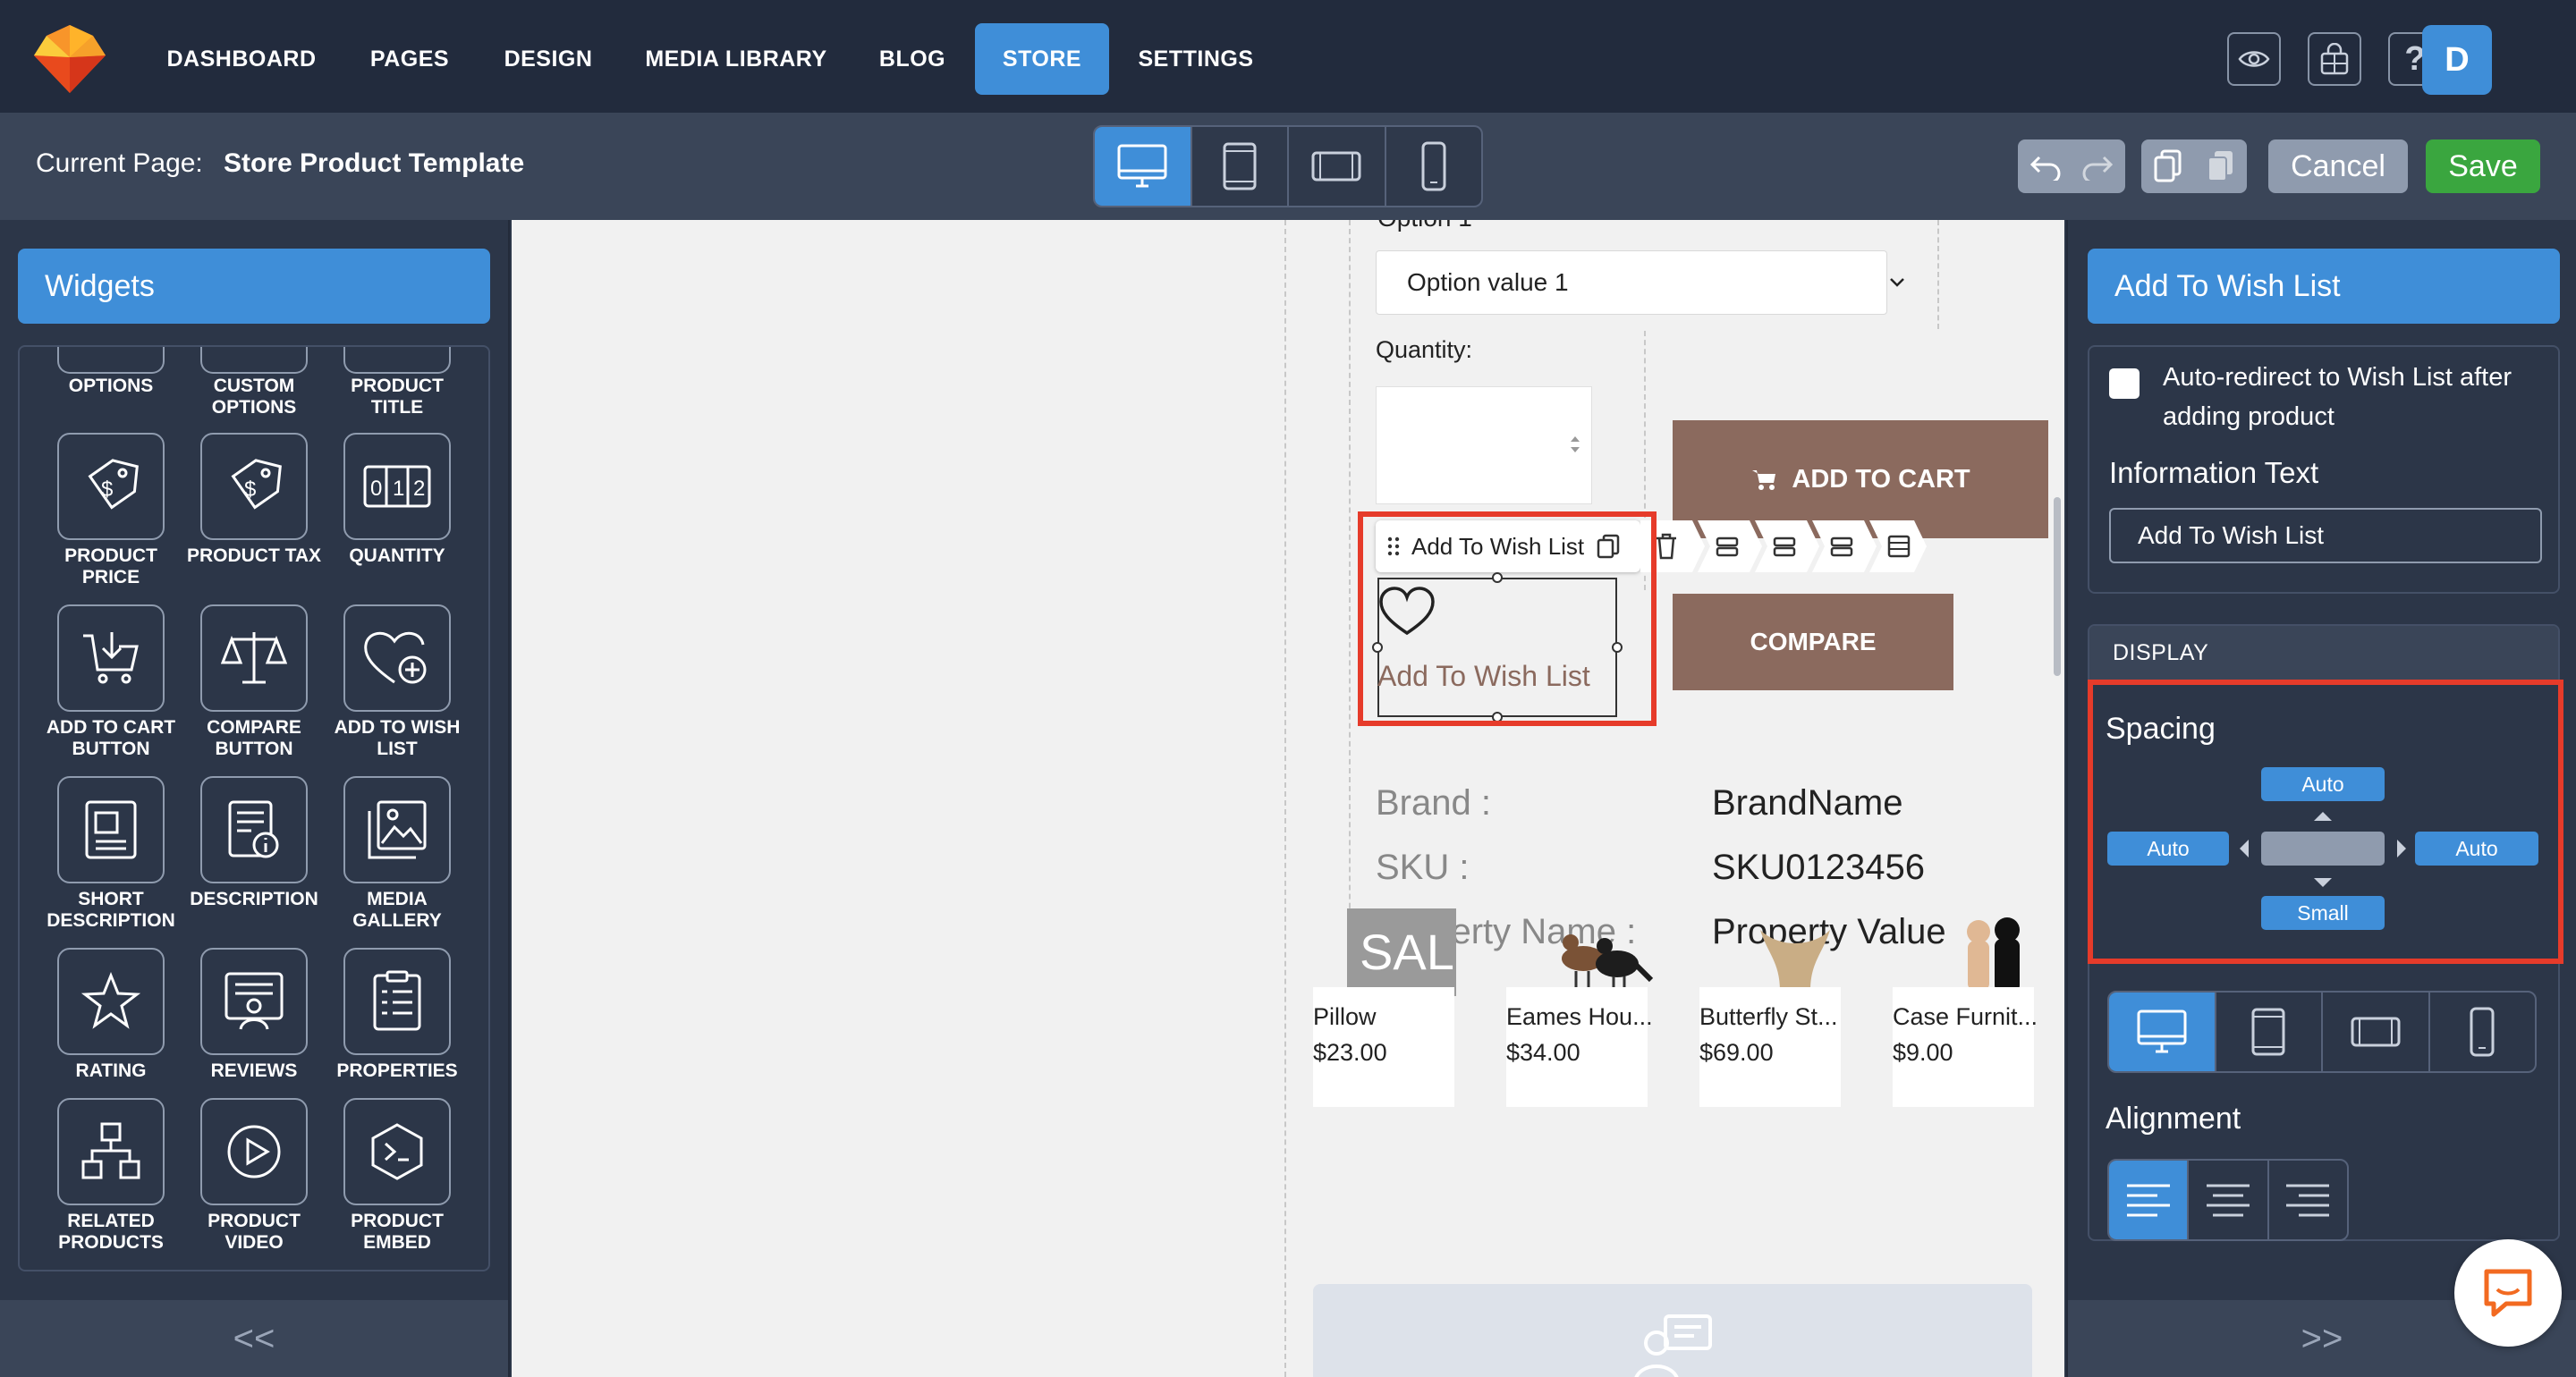  I want to click on widget-quantity: 012 QUANTITY, so click(397, 500).